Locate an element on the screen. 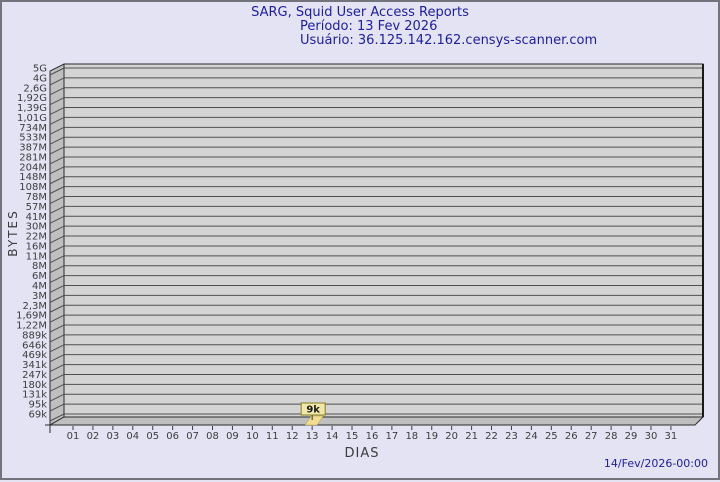 This screenshot has height=482, width=720. x-tick-label: 02 is located at coordinates (93, 436).